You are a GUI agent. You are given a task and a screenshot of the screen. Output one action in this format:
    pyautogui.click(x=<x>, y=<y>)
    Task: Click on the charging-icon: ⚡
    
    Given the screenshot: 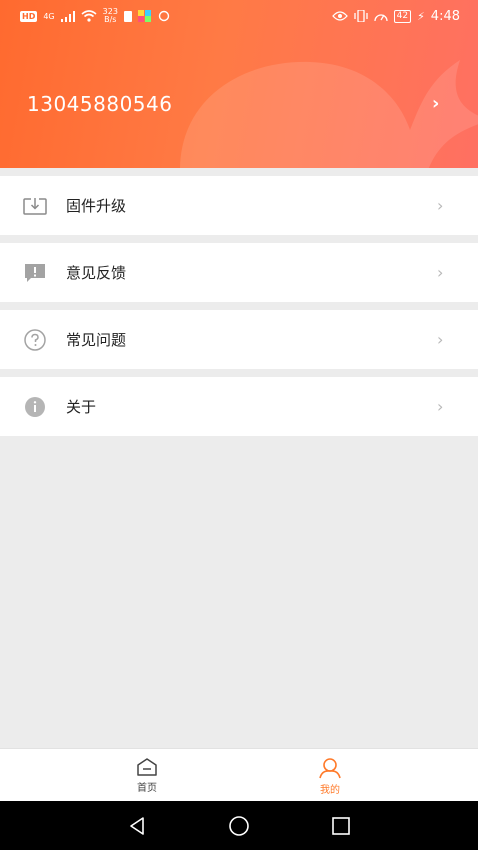 What is the action you would take?
    pyautogui.click(x=421, y=16)
    